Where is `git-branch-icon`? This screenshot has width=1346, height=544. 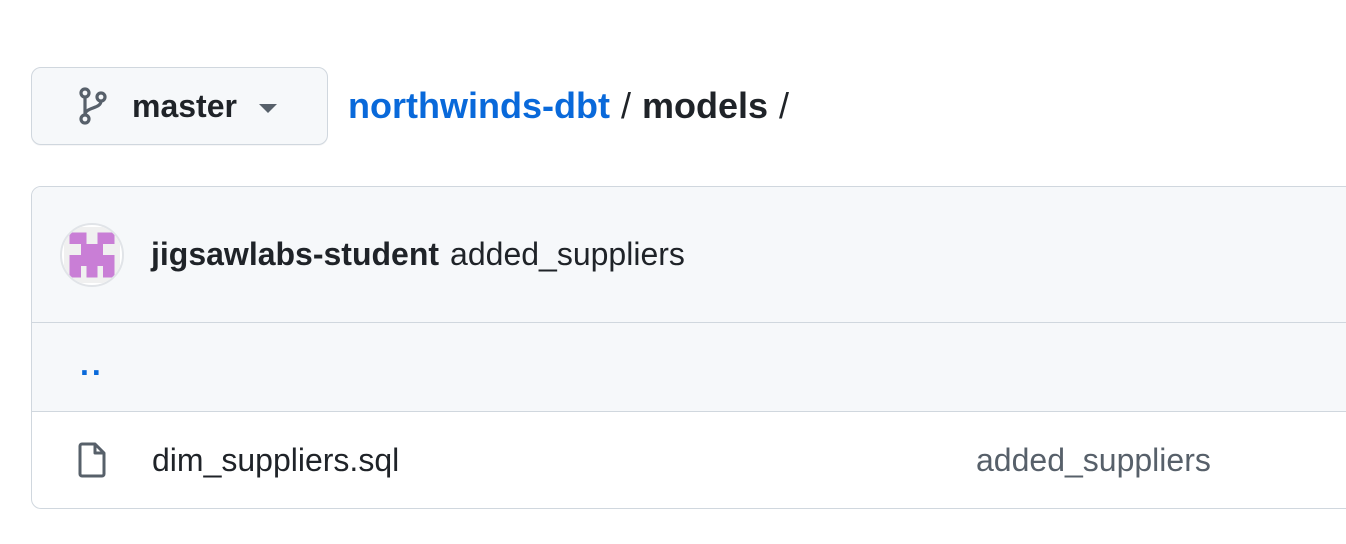
git-branch-icon is located at coordinates (93, 106).